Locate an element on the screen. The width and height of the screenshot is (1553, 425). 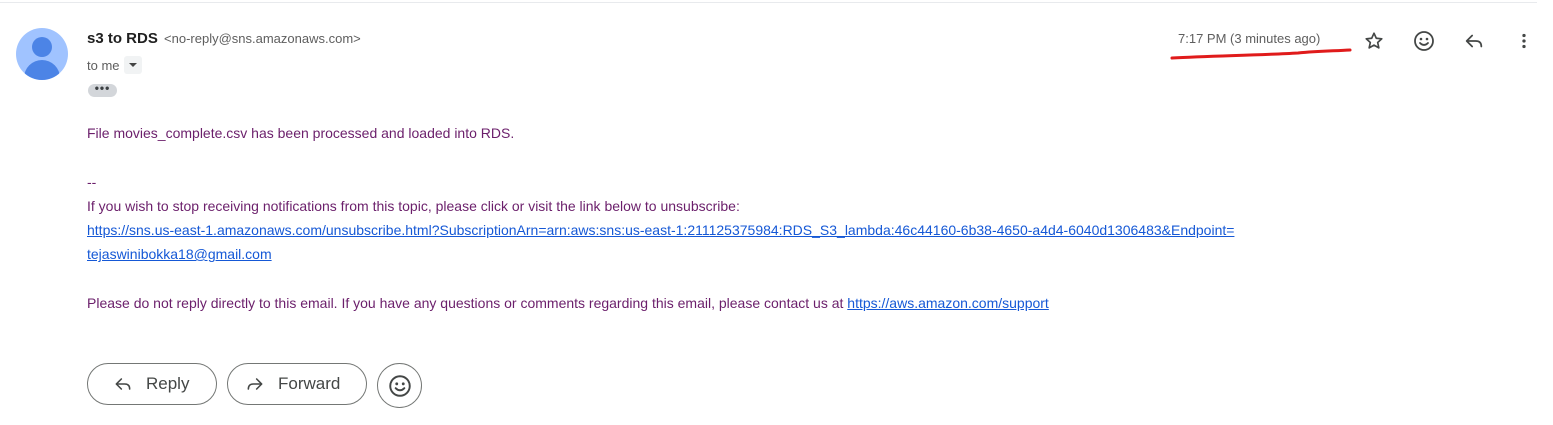
forward-button: Forward is located at coordinates (297, 384).